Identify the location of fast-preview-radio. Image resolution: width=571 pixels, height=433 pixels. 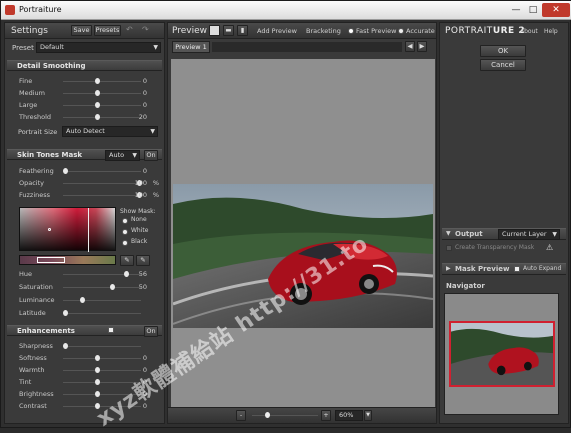
(351, 31).